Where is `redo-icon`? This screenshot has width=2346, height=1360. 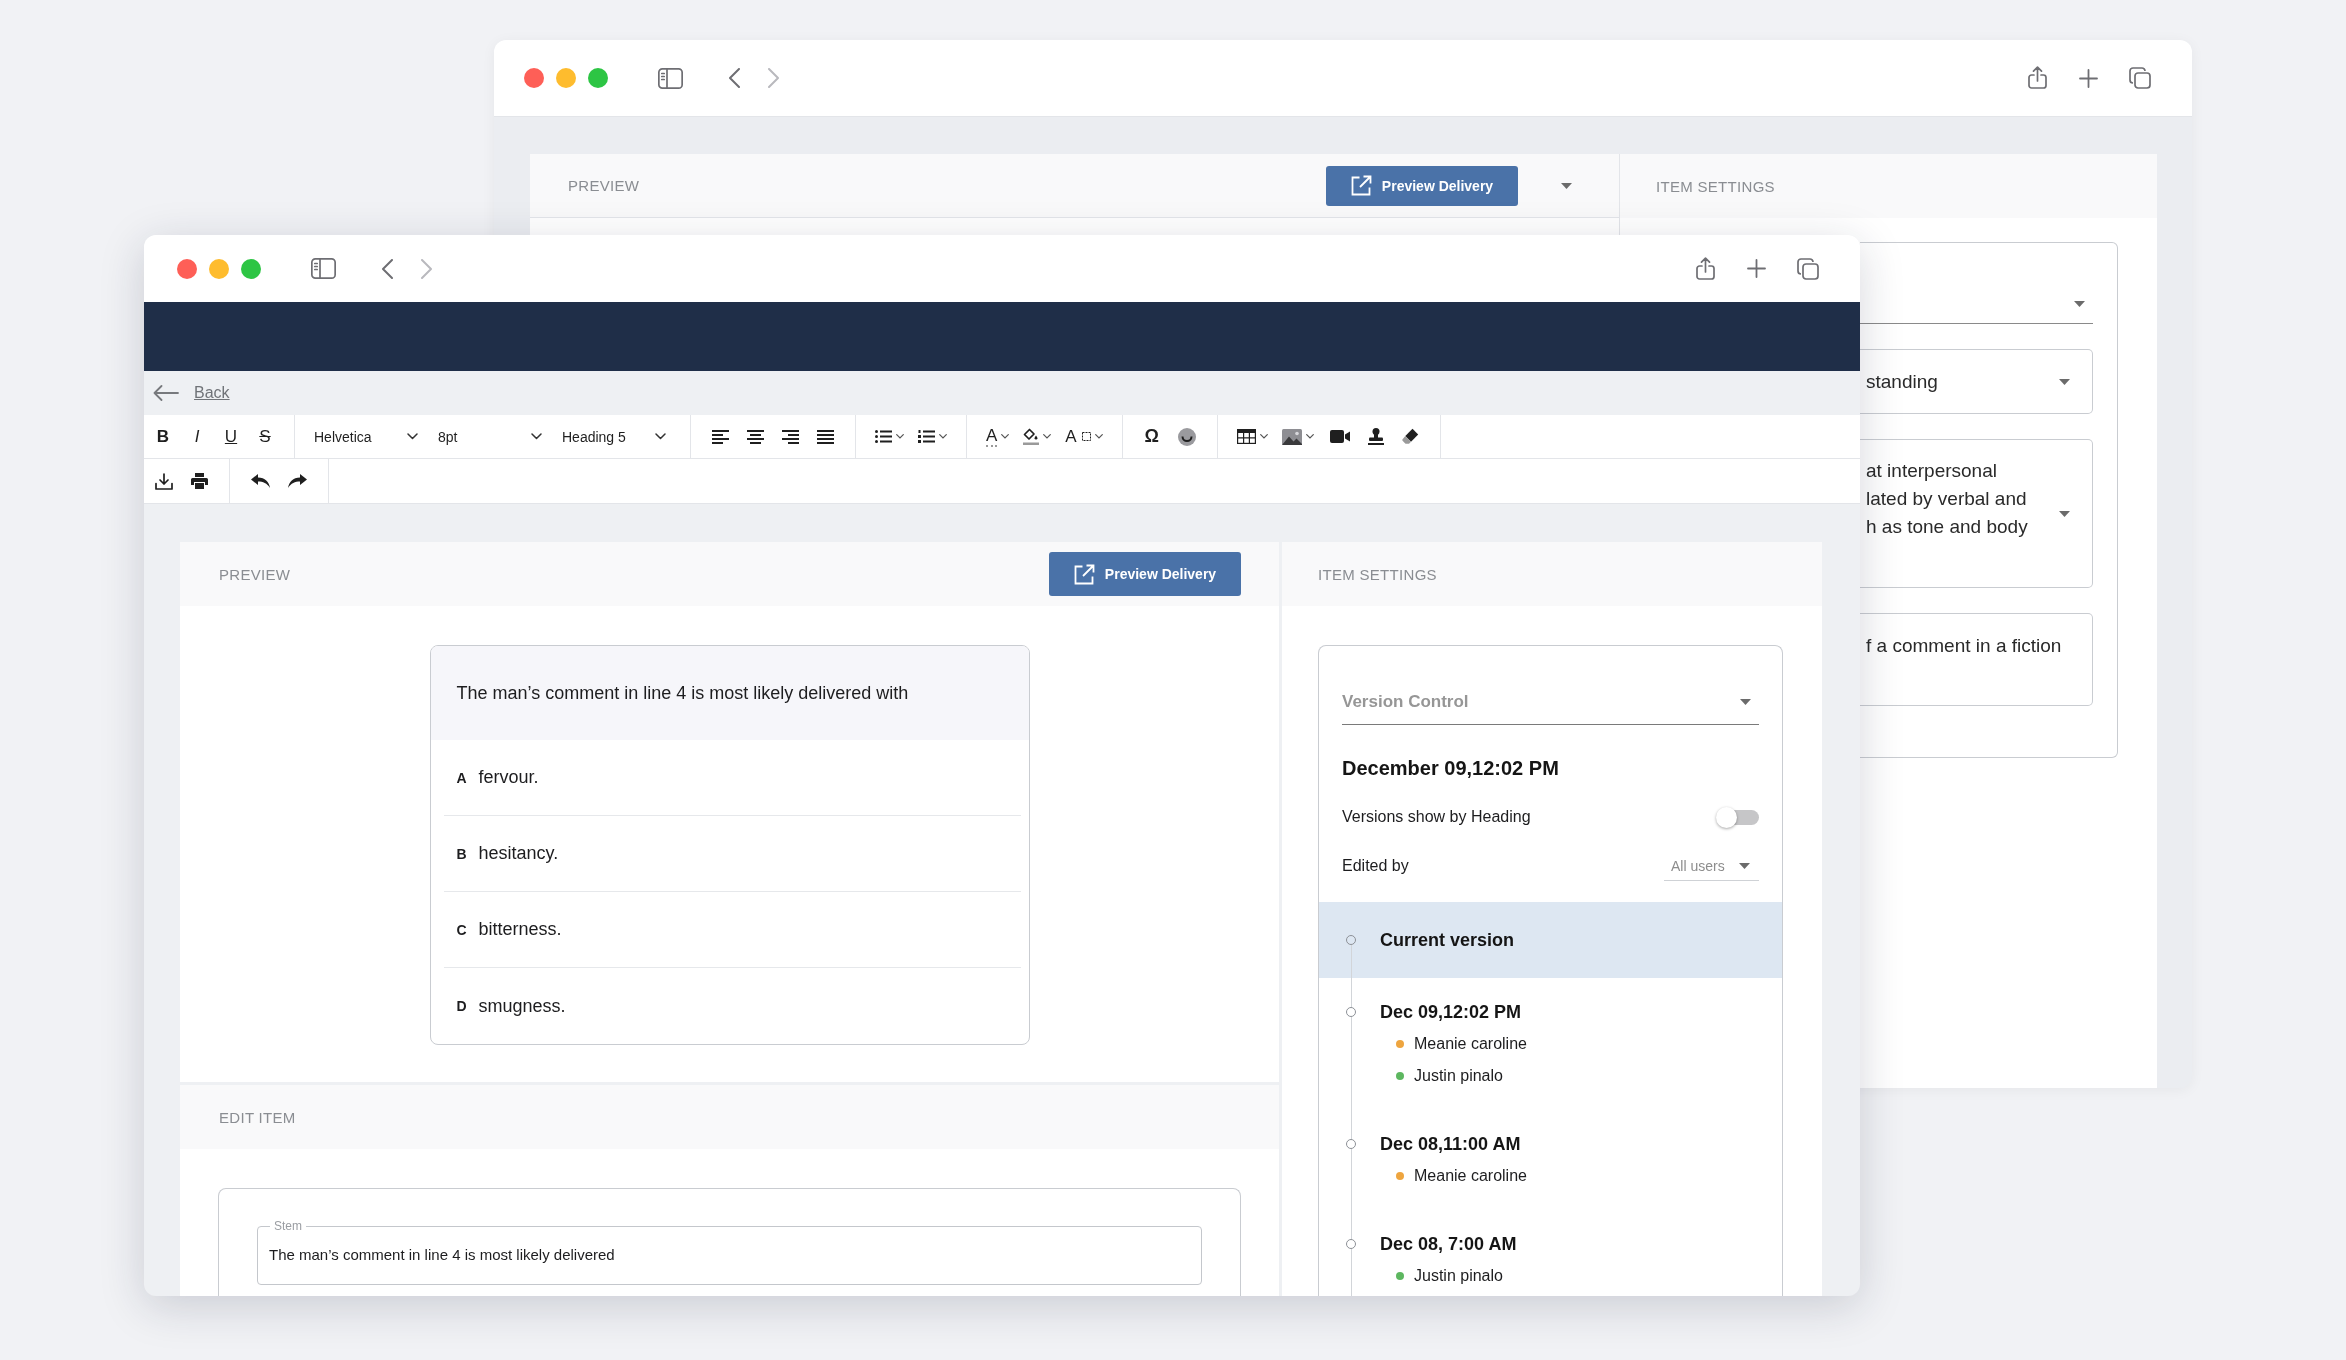
redo-icon is located at coordinates (297, 481).